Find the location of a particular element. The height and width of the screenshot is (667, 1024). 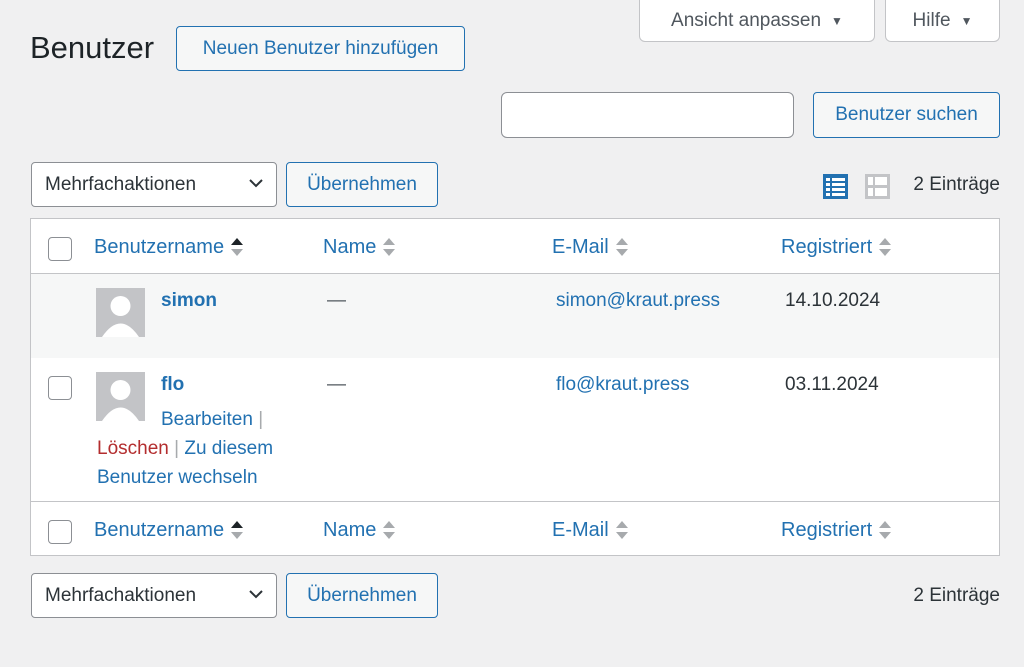

edit-user-link: Bearbeiten is located at coordinates (175, 419).